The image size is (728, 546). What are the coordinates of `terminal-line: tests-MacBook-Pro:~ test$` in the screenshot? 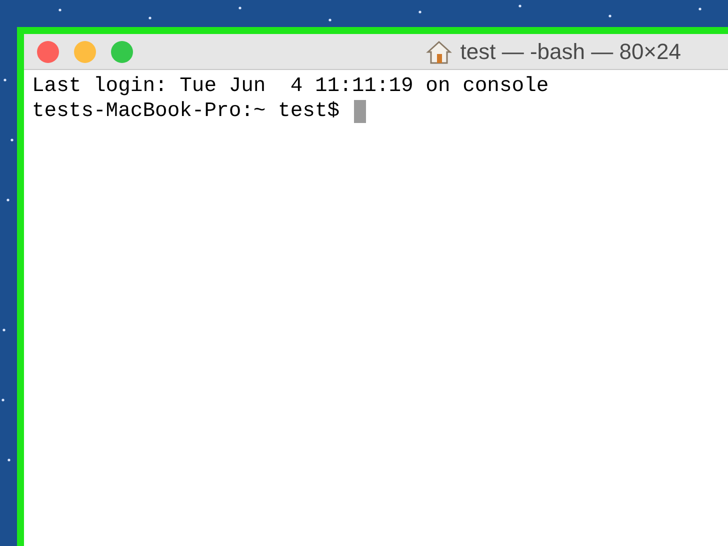 It's located at (186, 111).